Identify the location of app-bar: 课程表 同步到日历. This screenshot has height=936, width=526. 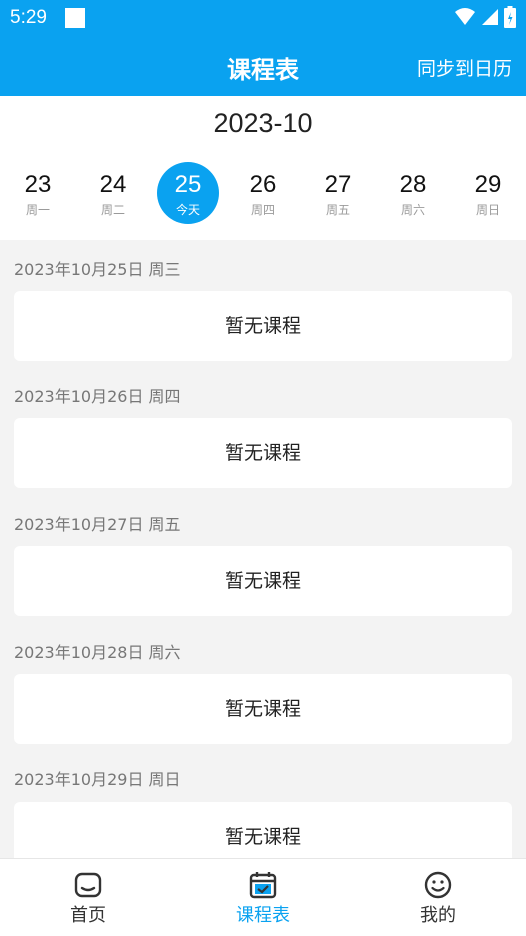
(263, 66).